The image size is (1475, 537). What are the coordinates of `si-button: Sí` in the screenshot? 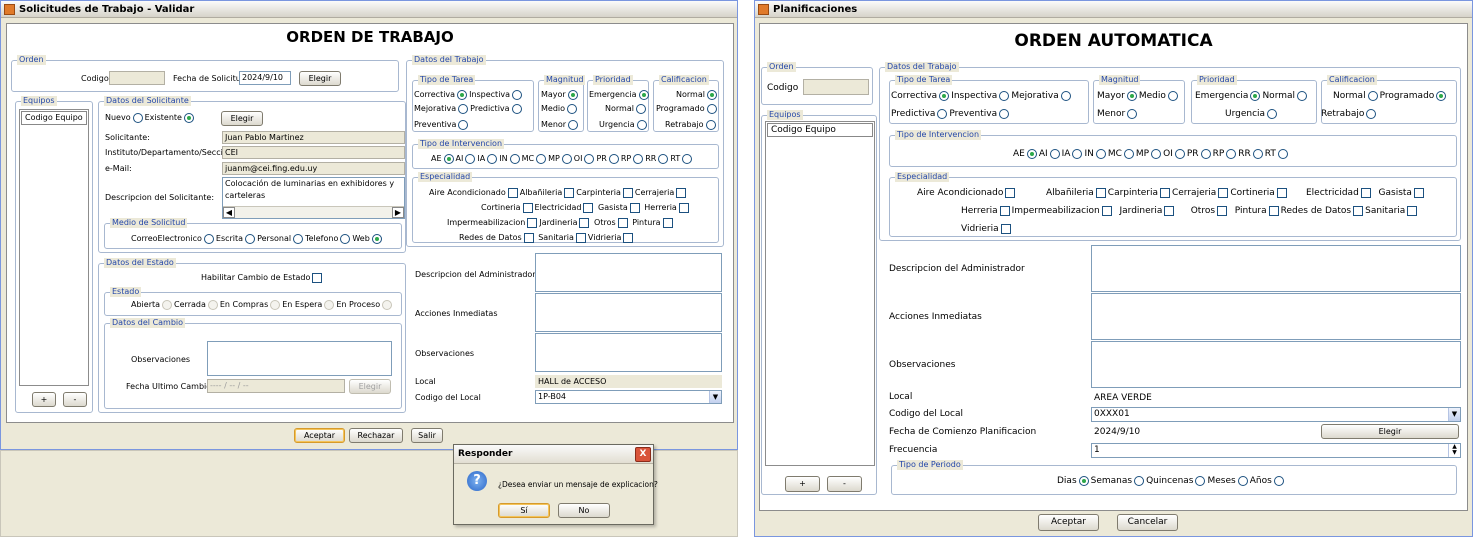 It's located at (524, 510).